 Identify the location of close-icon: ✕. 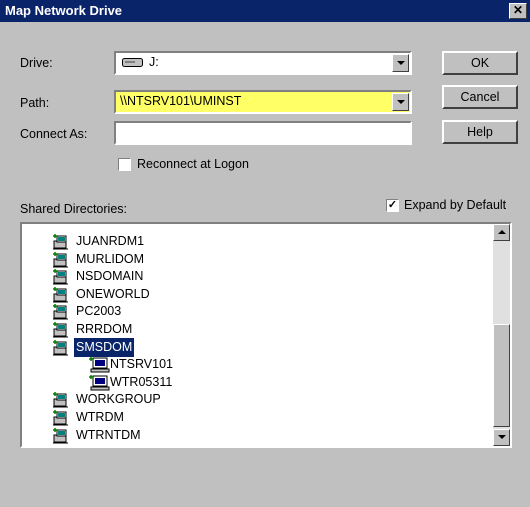
(518, 10).